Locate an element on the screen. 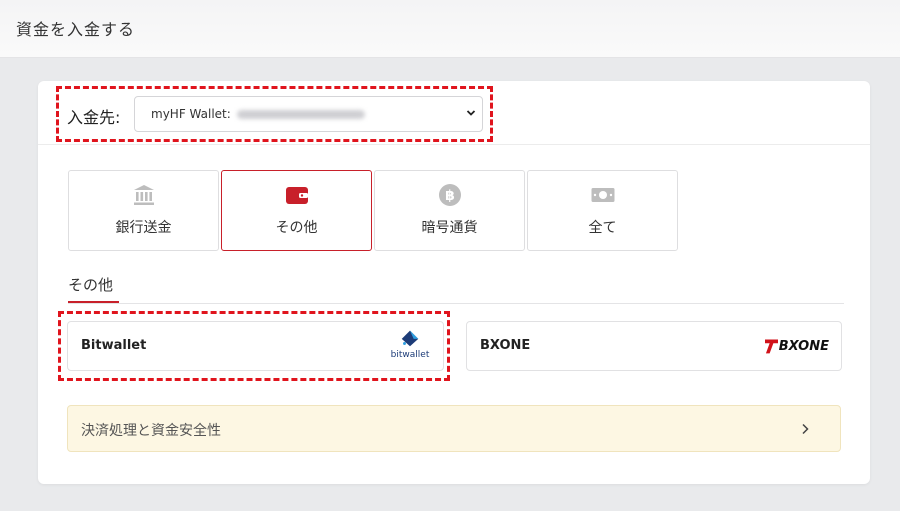 This screenshot has height=511, width=900. wallet-icon is located at coordinates (297, 195).